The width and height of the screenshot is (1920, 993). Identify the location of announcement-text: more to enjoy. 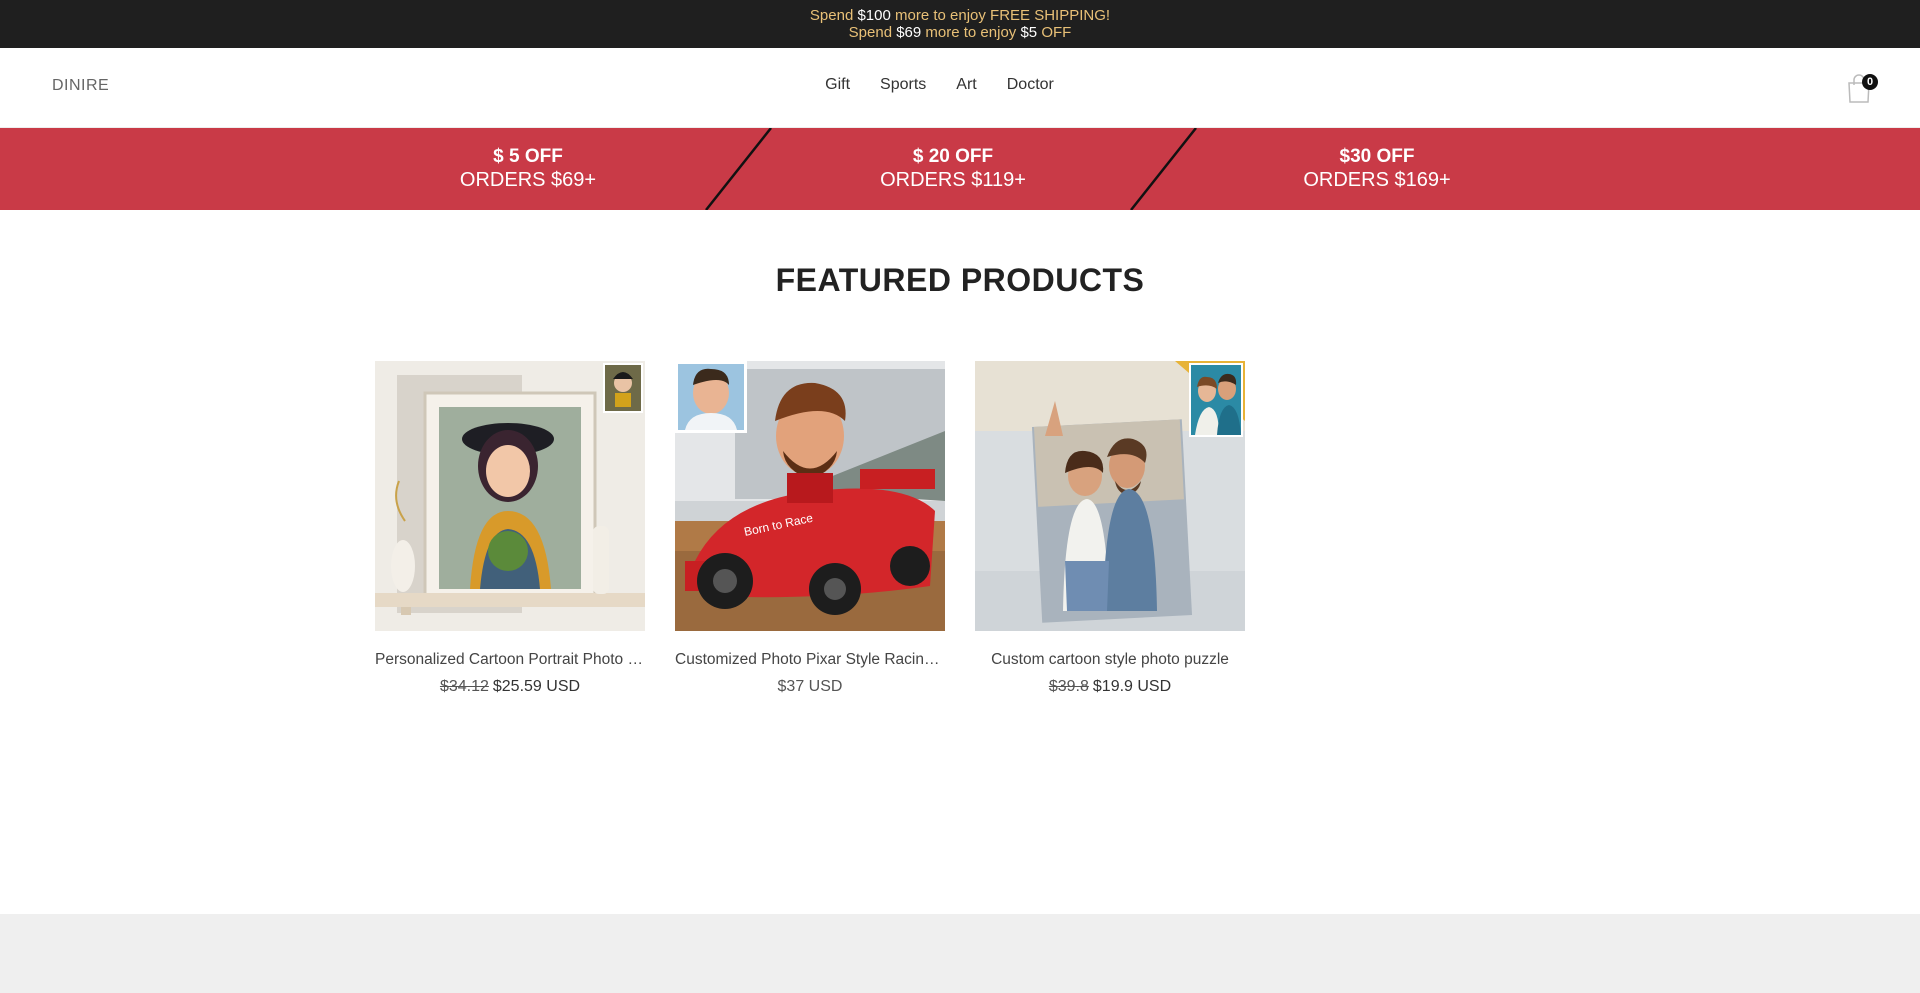
(971, 32).